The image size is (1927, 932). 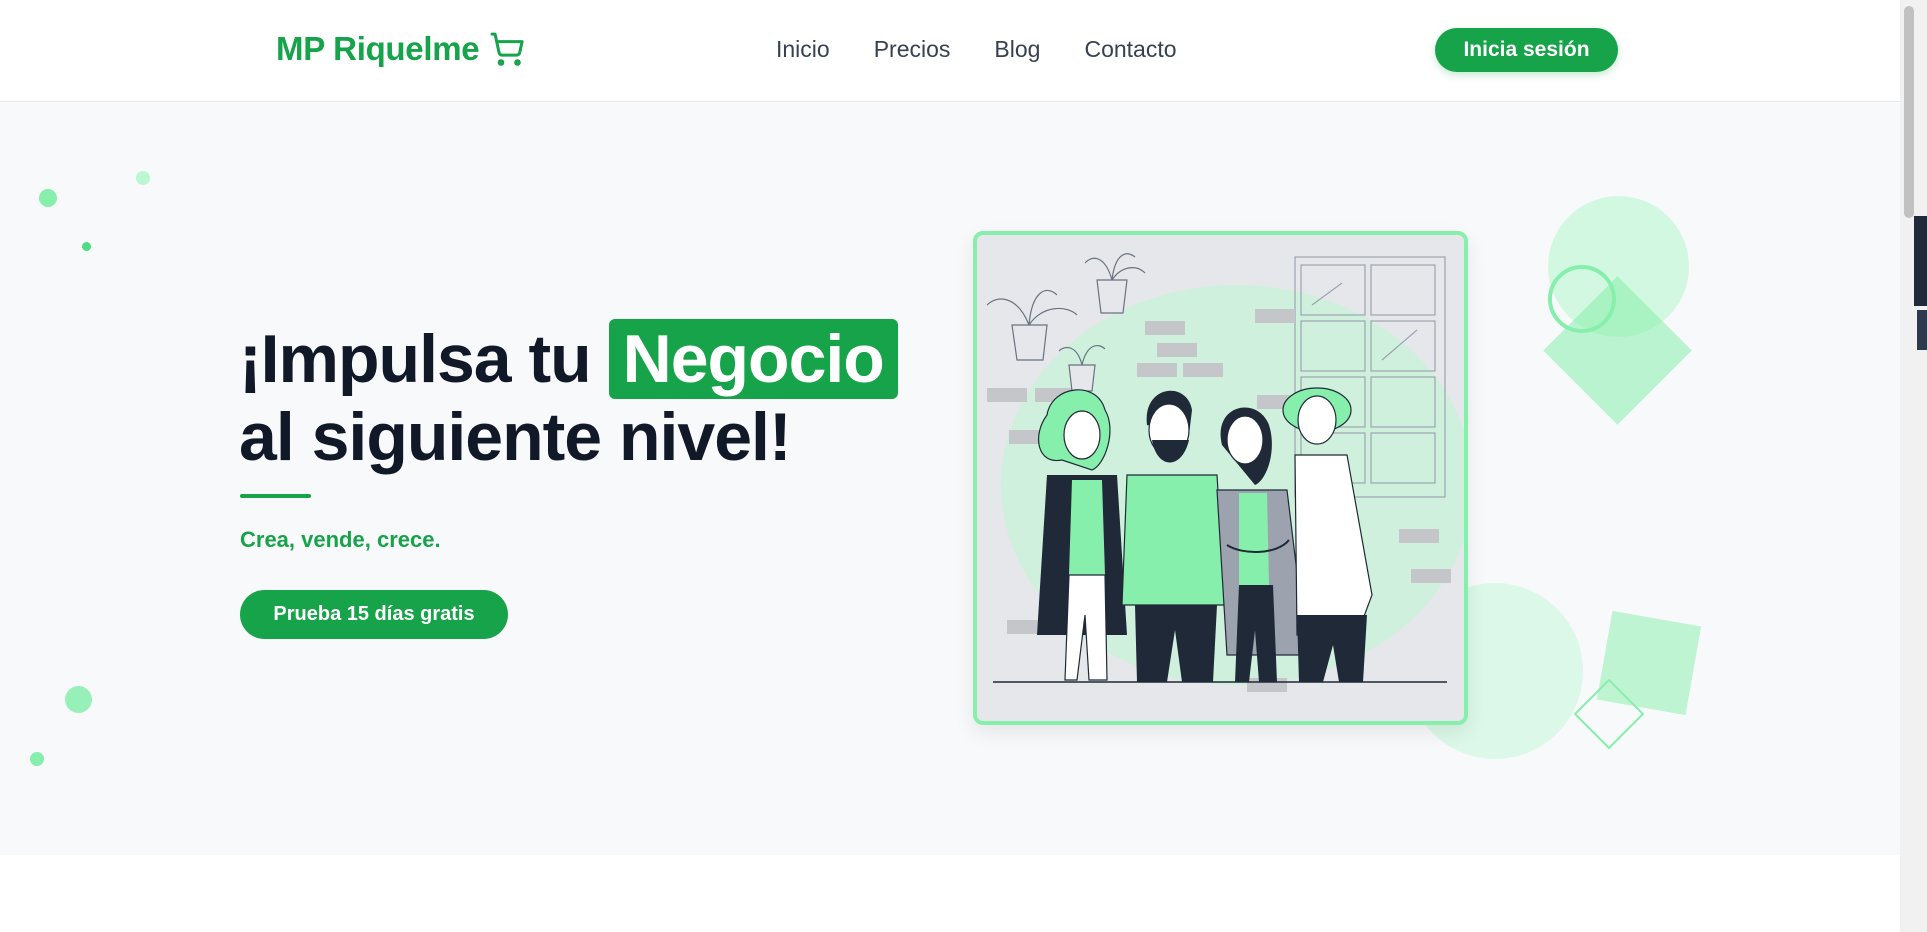 What do you see at coordinates (1526, 50) in the screenshot?
I see `login-button: Inicia sesión` at bounding box center [1526, 50].